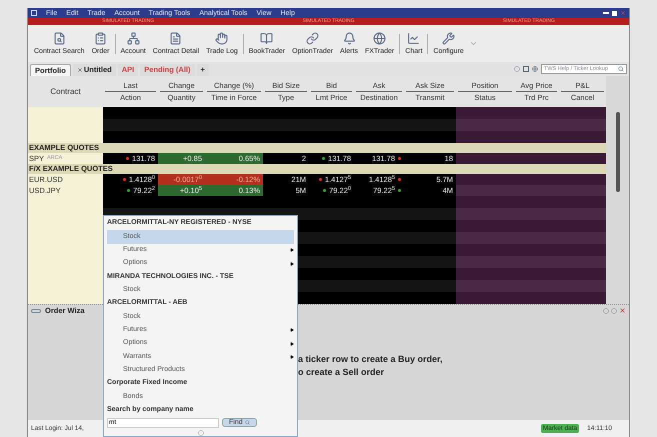 Image resolution: width=657 pixels, height=437 pixels. Describe the element at coordinates (473, 43) in the screenshot. I see `more-icon` at that location.